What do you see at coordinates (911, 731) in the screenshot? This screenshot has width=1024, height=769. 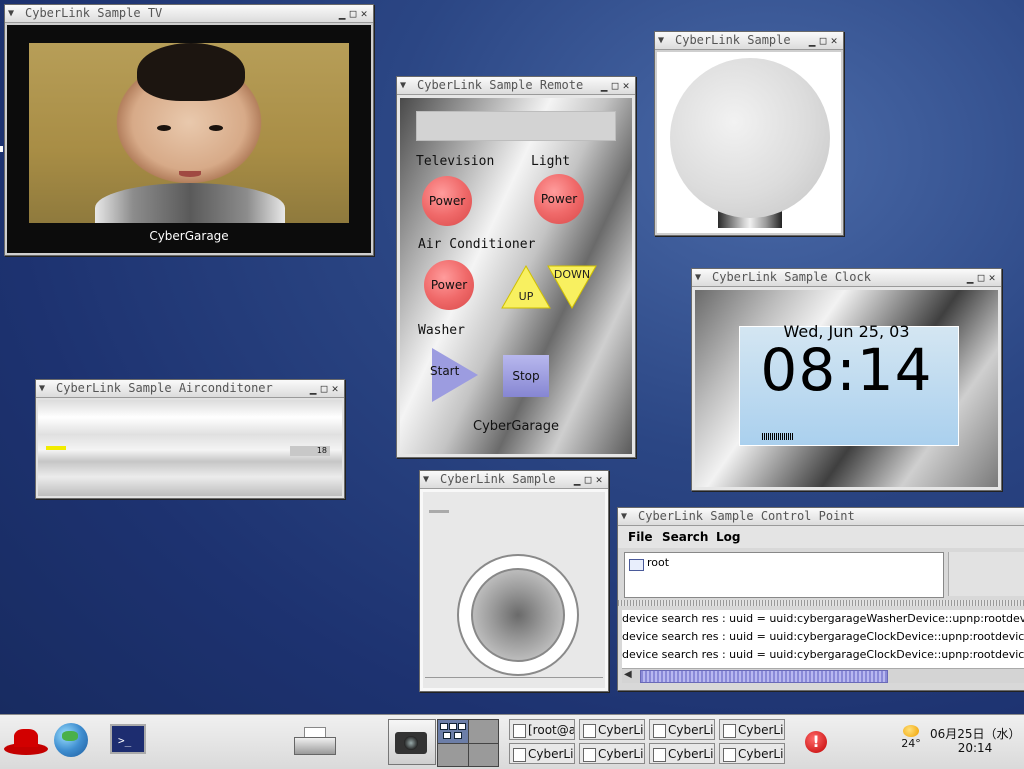 I see `weather-icon` at bounding box center [911, 731].